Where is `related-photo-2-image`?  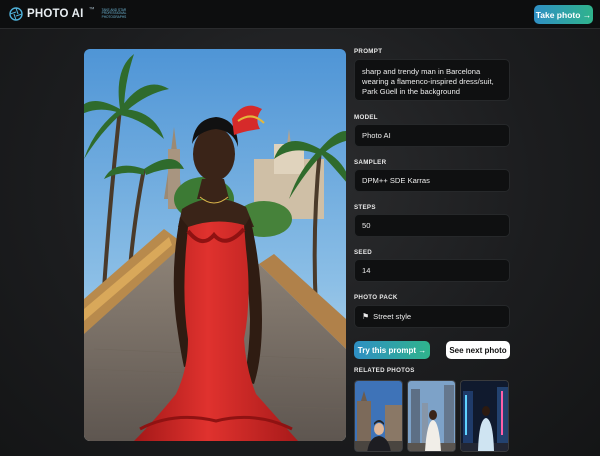 related-photo-2-image is located at coordinates (431, 416).